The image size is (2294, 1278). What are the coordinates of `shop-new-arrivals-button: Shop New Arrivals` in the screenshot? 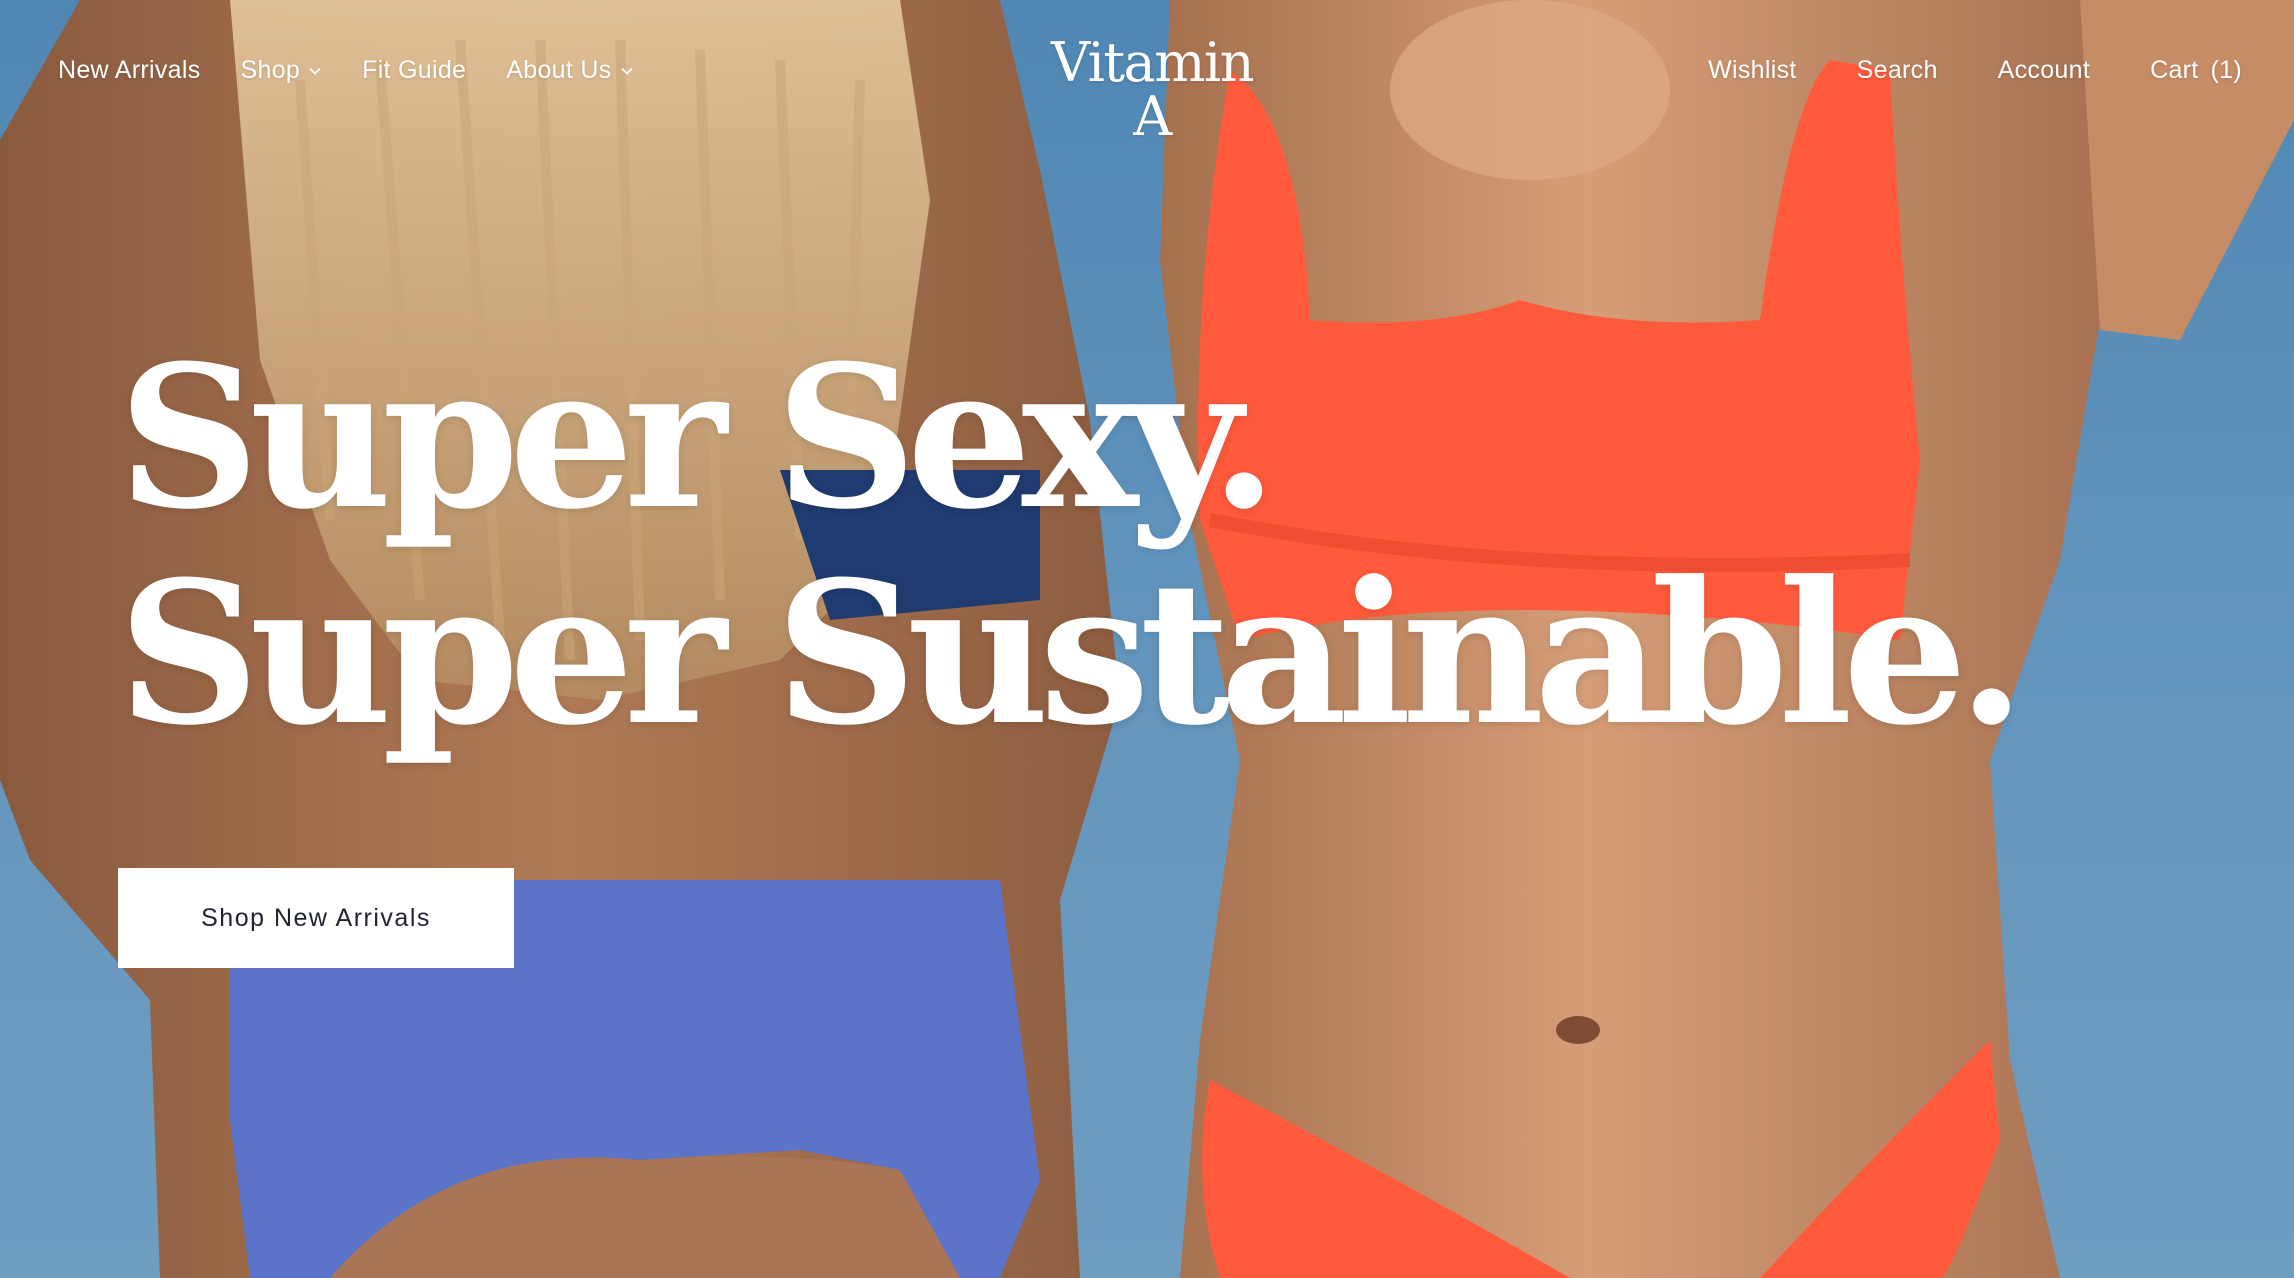 It's located at (316, 918).